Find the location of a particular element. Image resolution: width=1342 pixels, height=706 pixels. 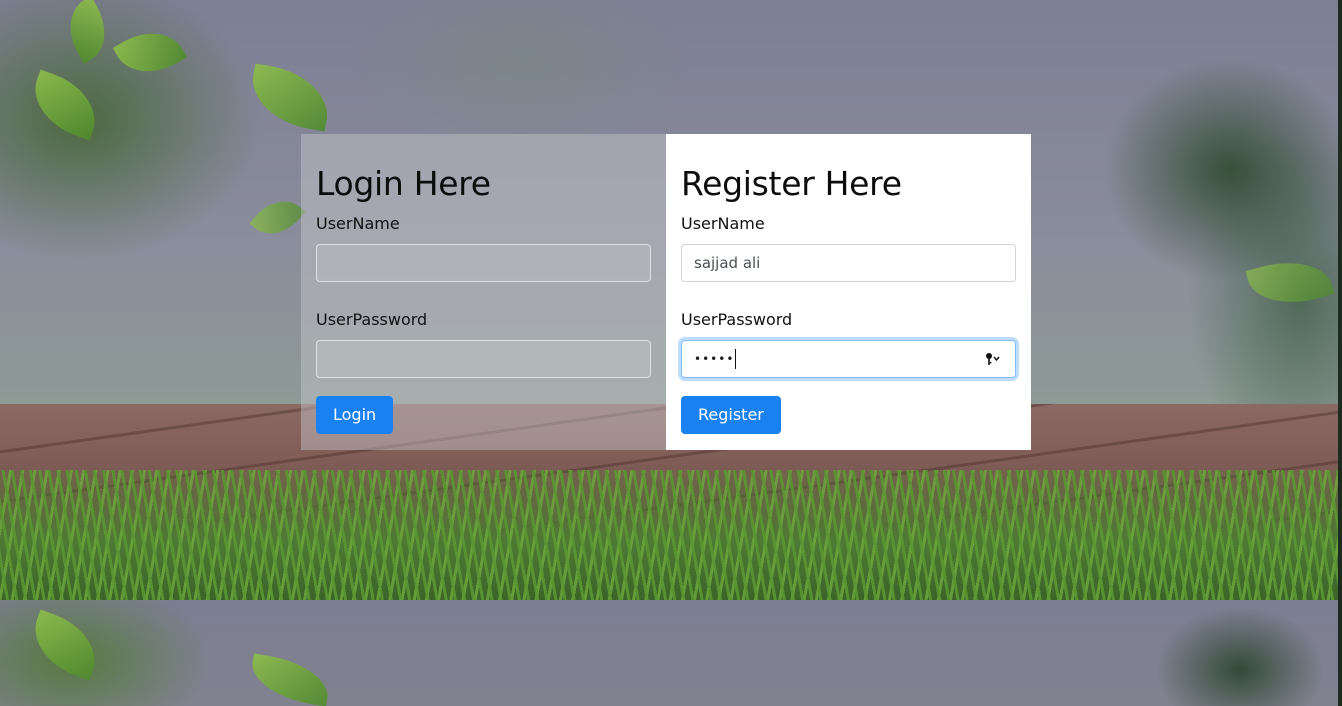

page-edge is located at coordinates (1340, 353).